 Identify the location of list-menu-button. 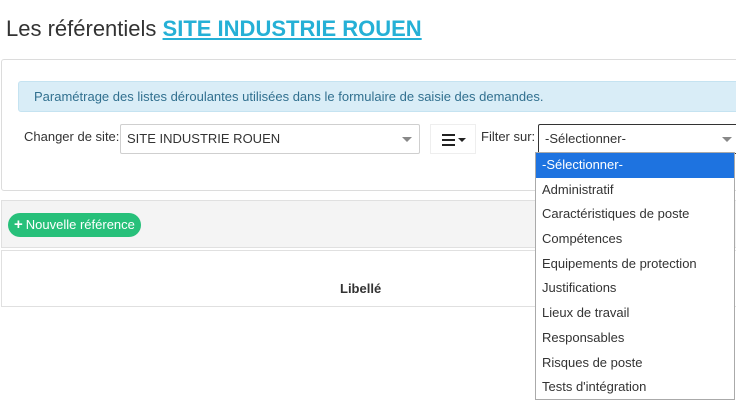
(453, 139).